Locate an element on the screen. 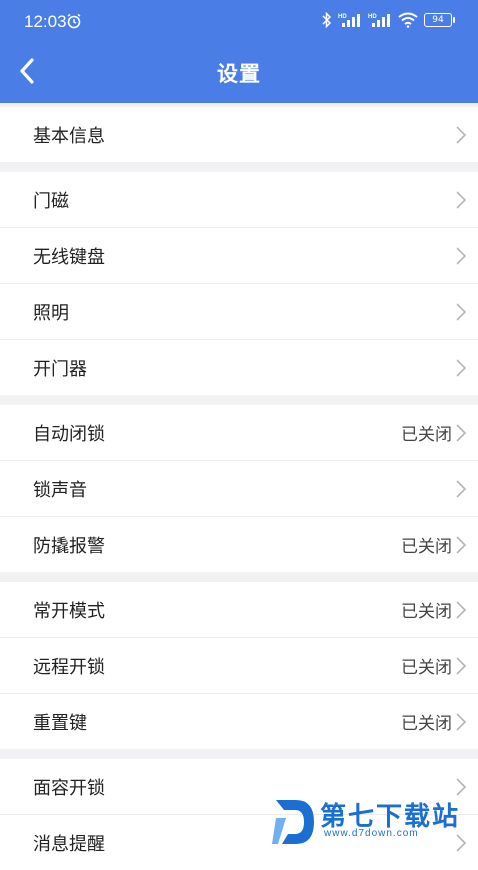 This screenshot has height=870, width=478. settings-row: 远程开锁 已关闭 is located at coordinates (239, 666).